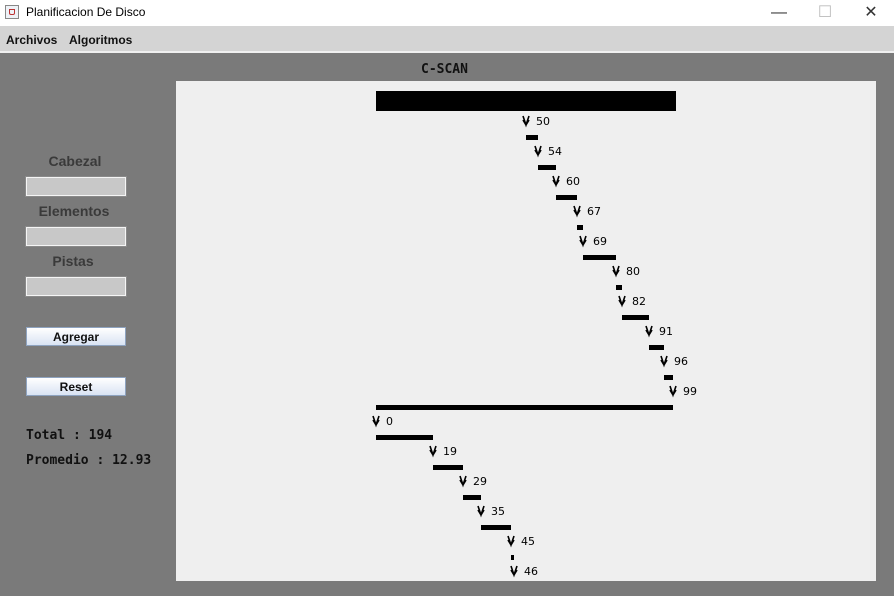 This screenshot has height=596, width=894. Describe the element at coordinates (75, 161) in the screenshot. I see `cabezal-label: Cabezal` at that location.